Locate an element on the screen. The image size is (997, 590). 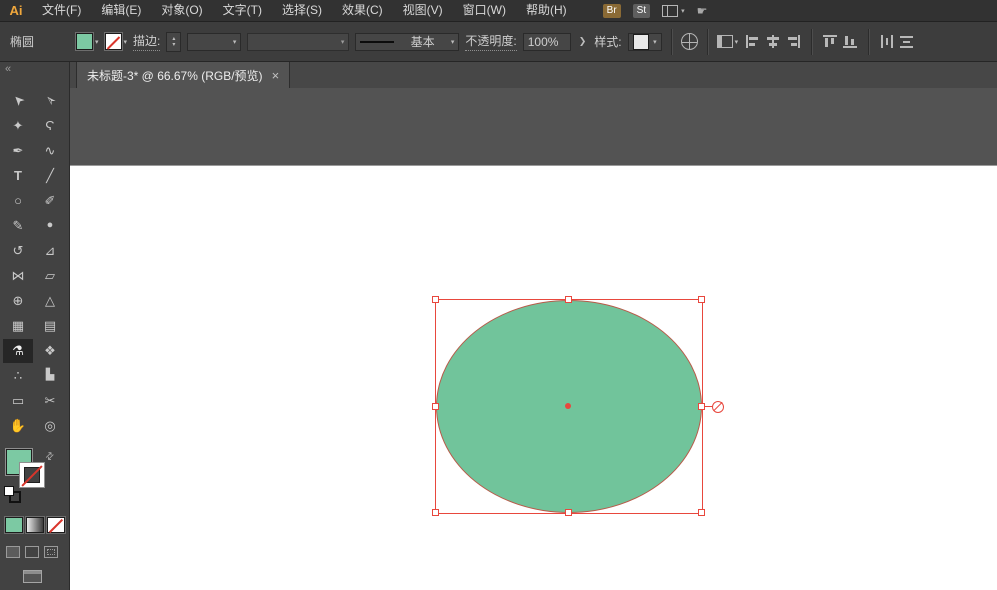
ellipse-icon: ○ is located at coordinates (18, 200).